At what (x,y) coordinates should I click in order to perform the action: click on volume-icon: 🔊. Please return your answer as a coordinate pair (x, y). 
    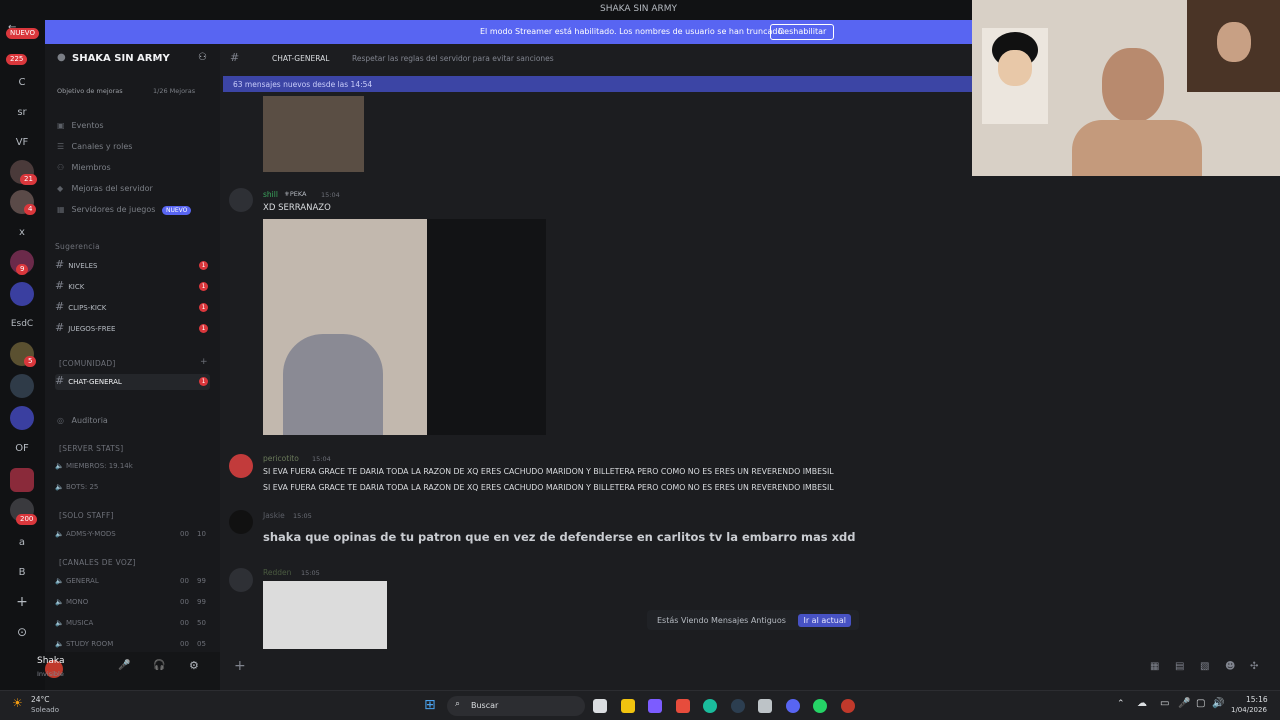
    Looking at the image, I should click on (1218, 703).